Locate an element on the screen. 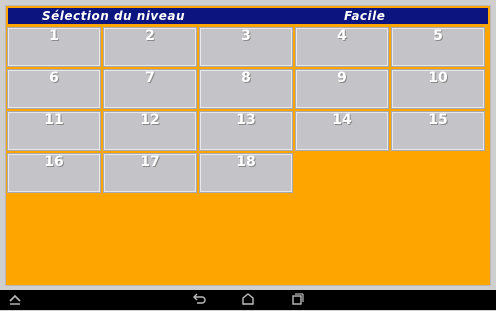 Image resolution: width=496 pixels, height=311 pixels. level-button-8: 8 is located at coordinates (246, 89).